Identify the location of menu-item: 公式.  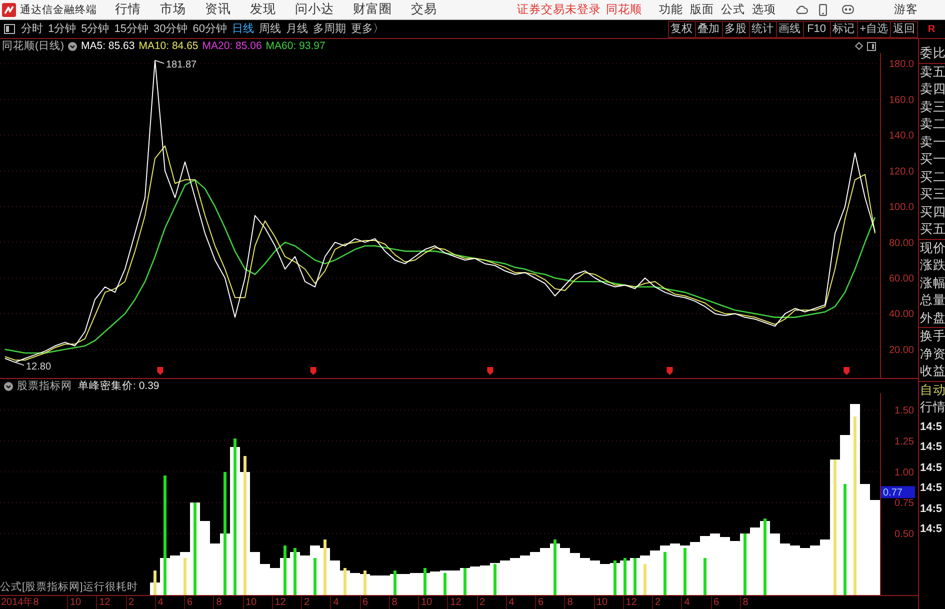
(733, 9).